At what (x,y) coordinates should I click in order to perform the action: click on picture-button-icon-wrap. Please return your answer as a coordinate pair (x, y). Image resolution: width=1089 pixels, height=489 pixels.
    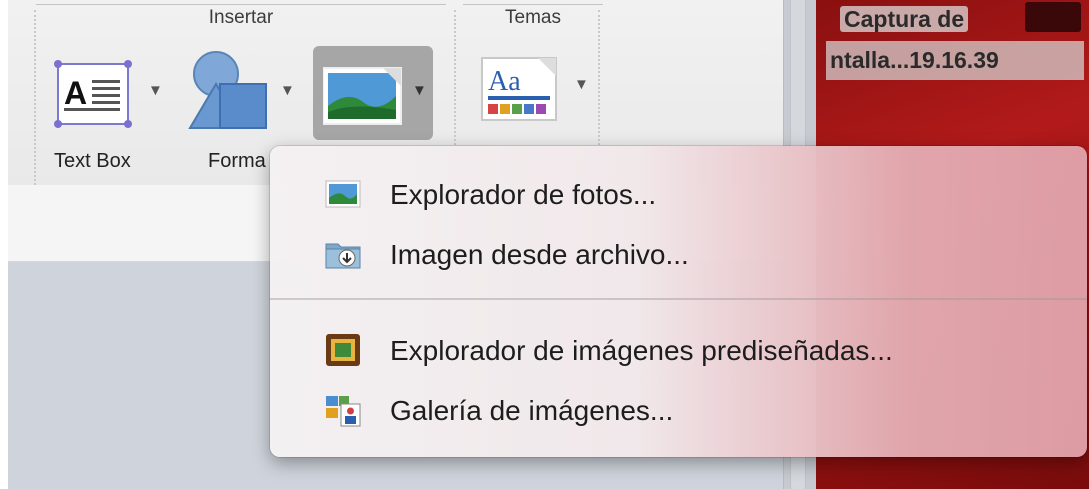
    Looking at the image, I should click on (363, 97).